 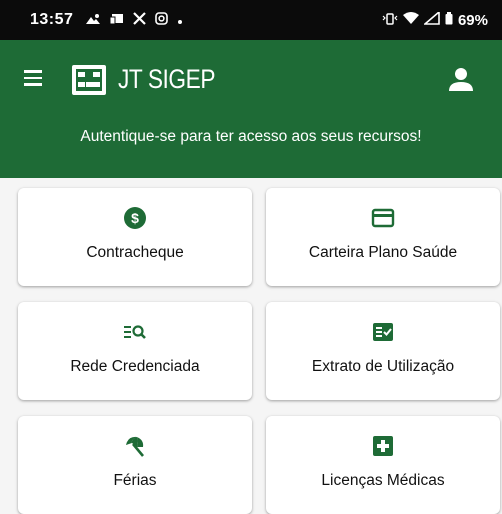 I want to click on card-icon, so click(x=383, y=218).